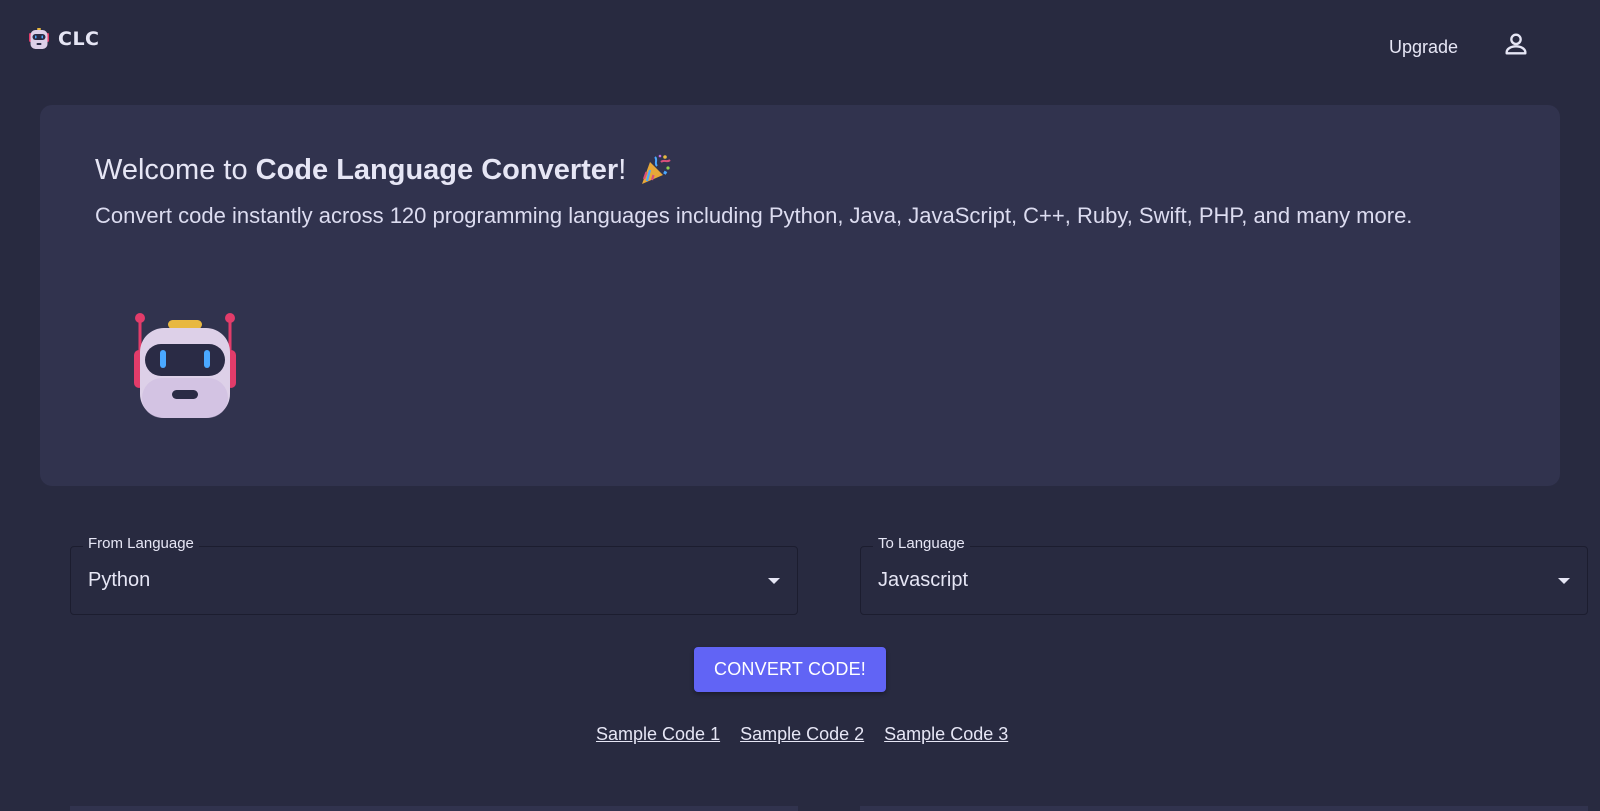 The image size is (1600, 811). I want to click on robot-logo-icon, so click(39, 38).